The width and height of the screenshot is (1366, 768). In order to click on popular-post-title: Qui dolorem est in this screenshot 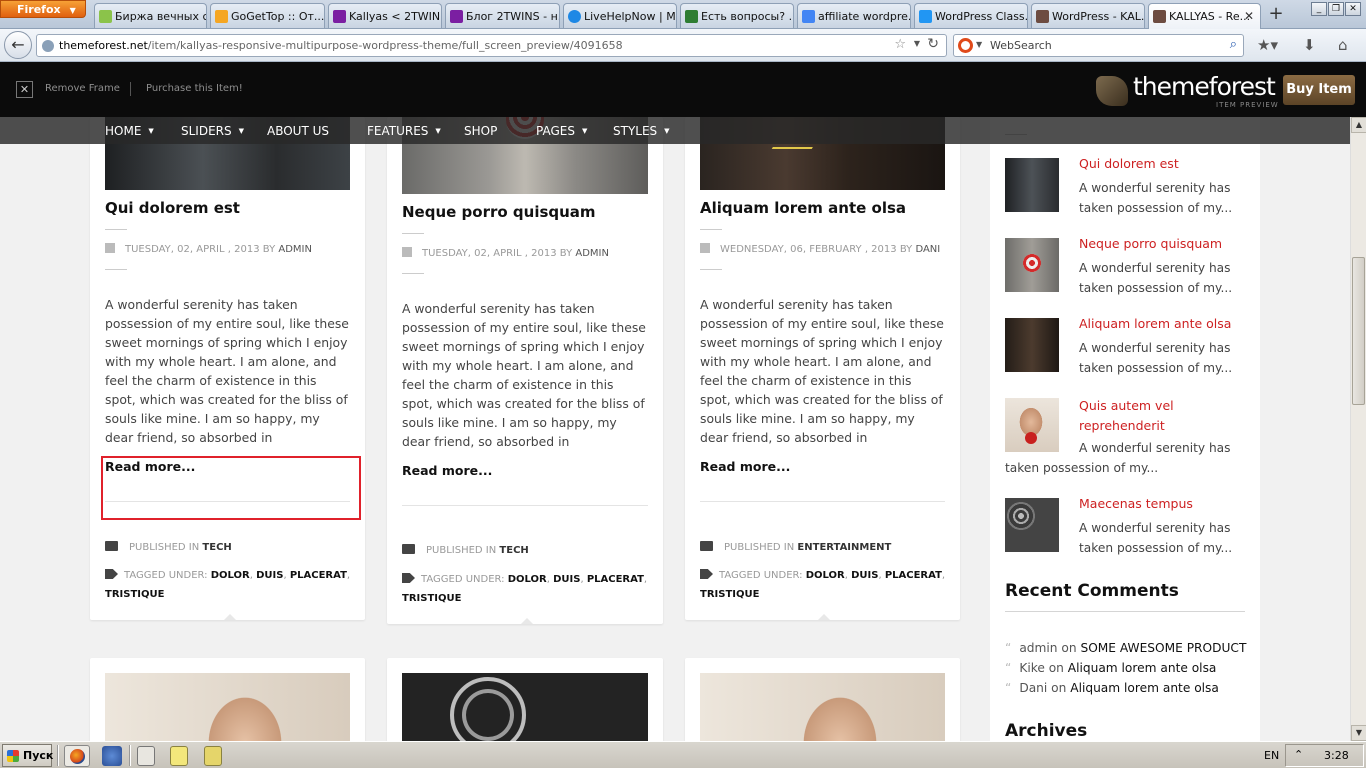, I will do `click(1129, 163)`.